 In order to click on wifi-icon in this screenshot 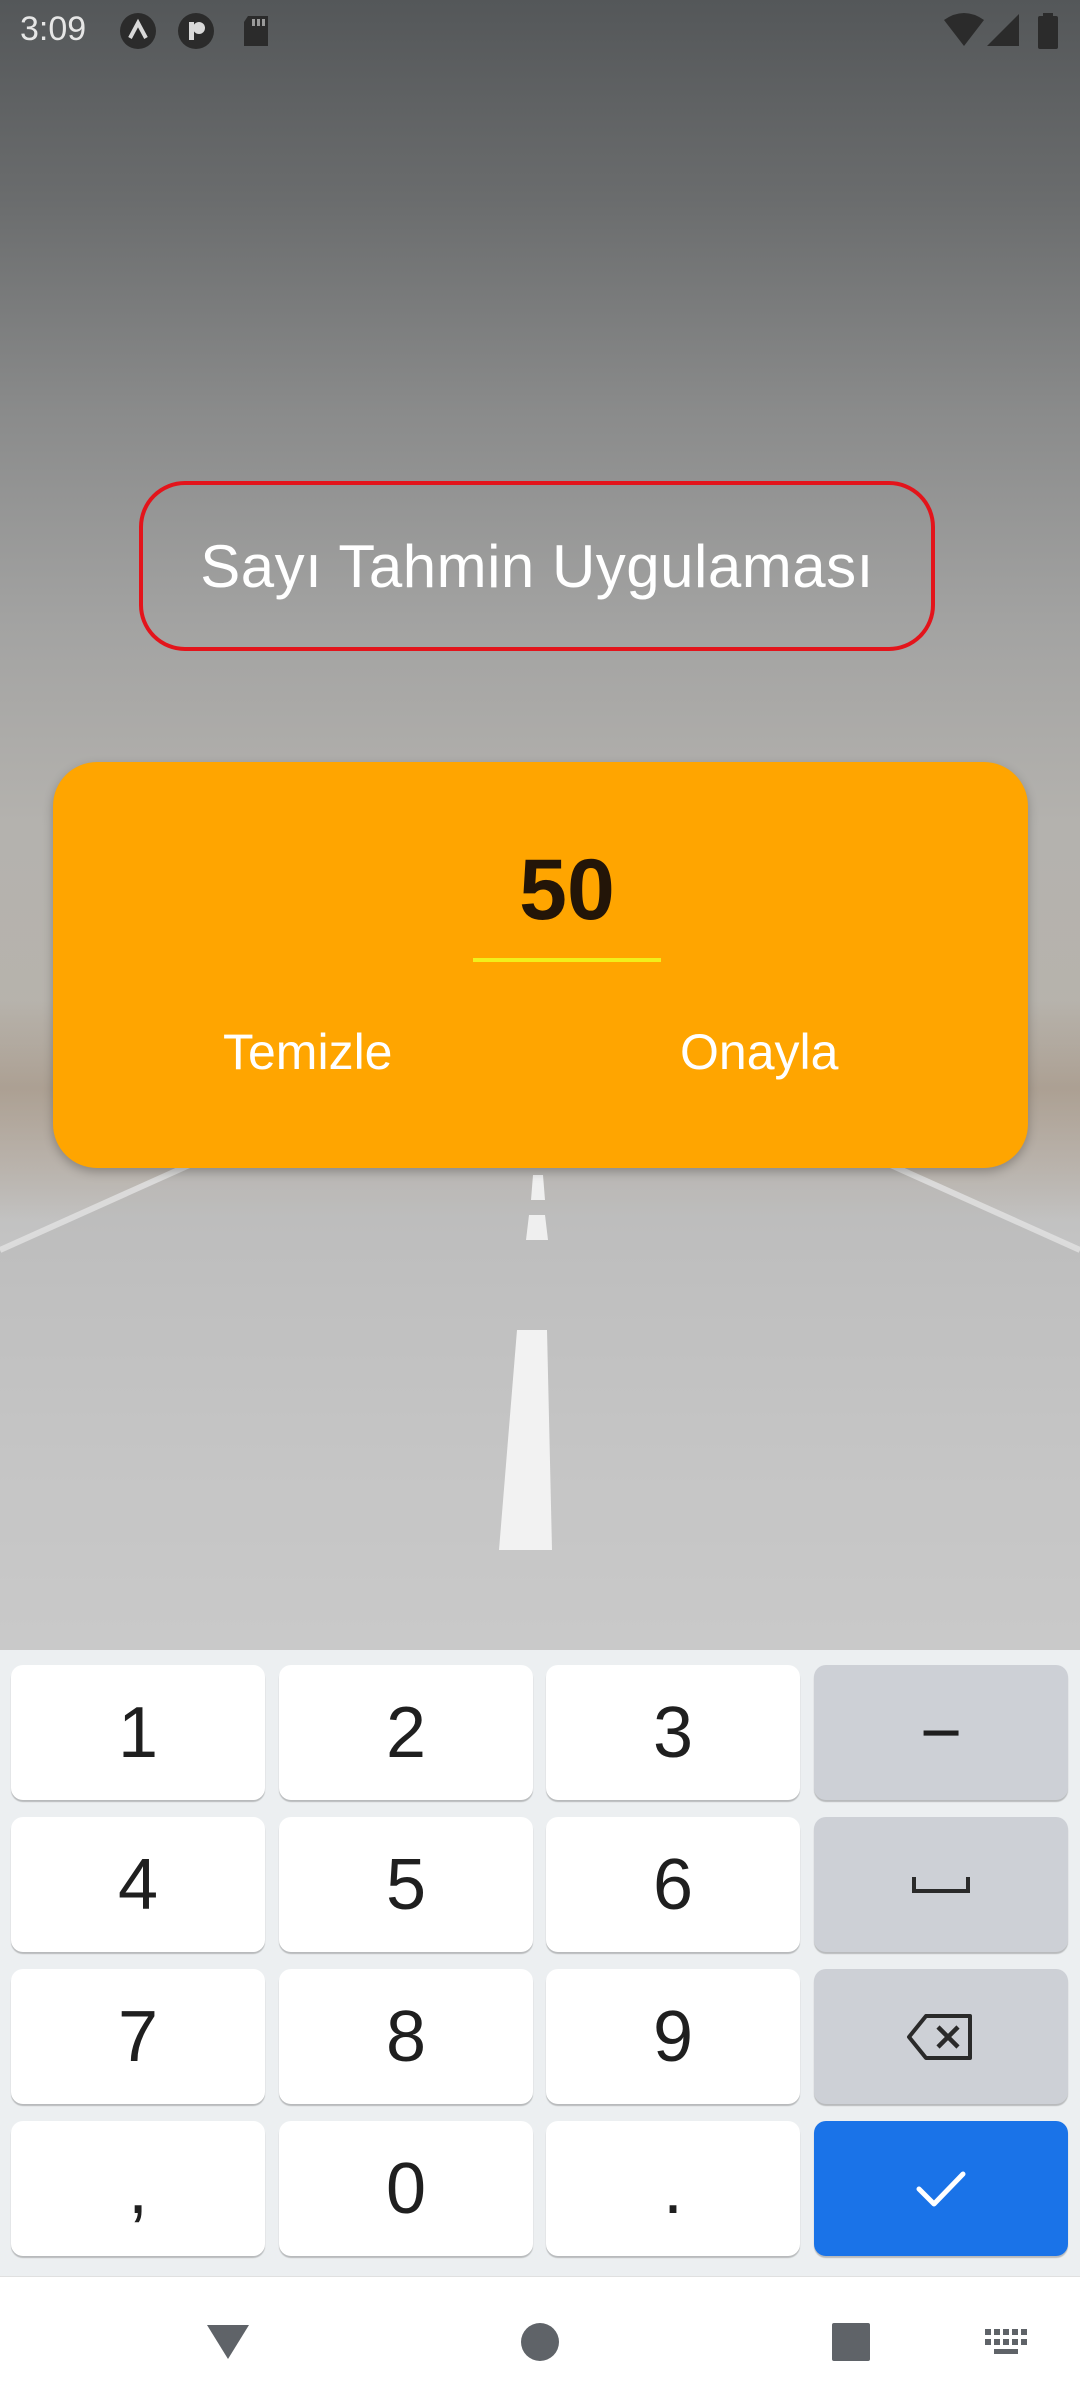, I will do `click(964, 31)`.